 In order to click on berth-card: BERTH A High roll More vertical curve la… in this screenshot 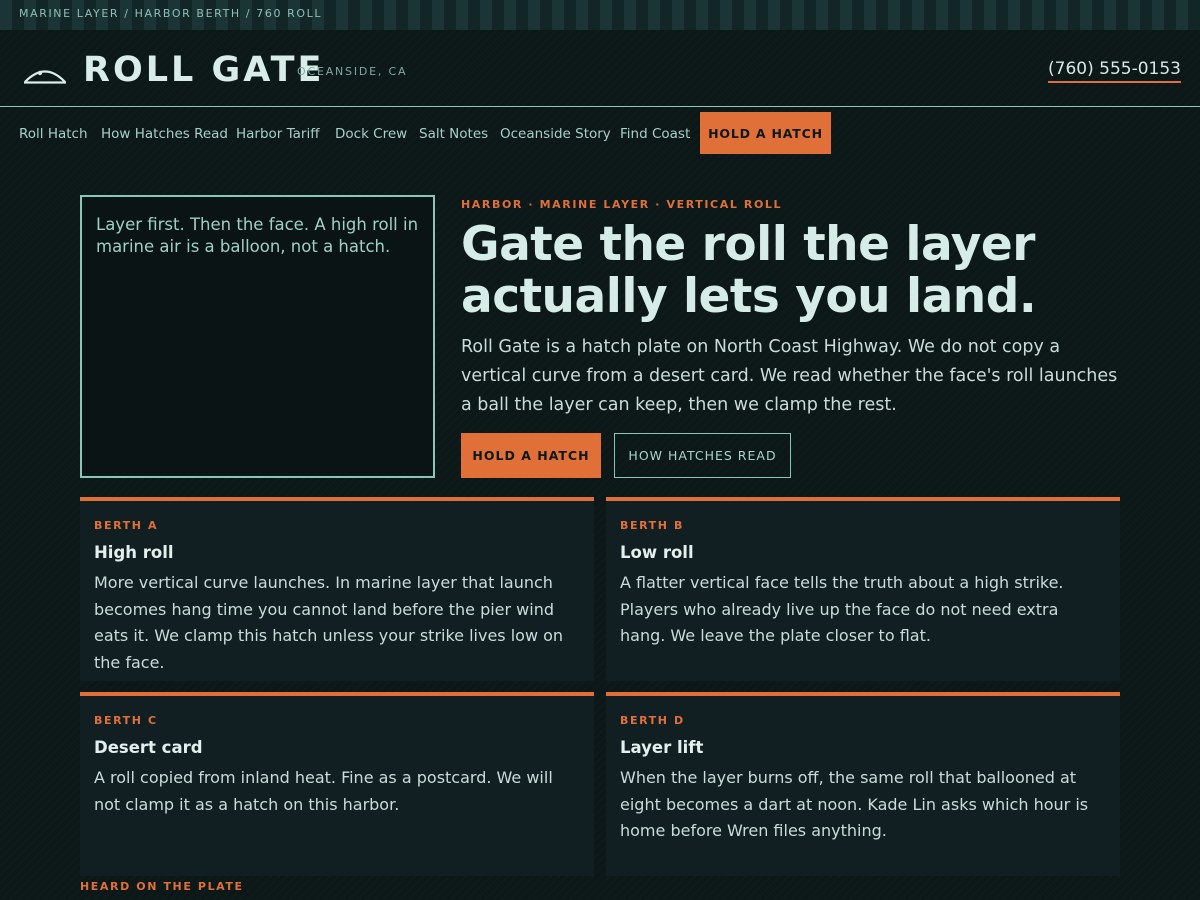, I will do `click(337, 589)`.